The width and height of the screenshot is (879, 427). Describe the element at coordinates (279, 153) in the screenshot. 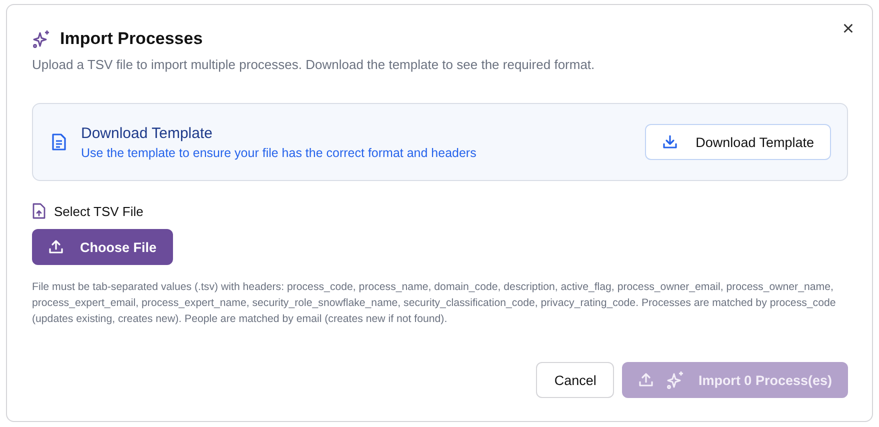

I see `template-description: Use the template to ensure your file has the correct format and headers` at that location.